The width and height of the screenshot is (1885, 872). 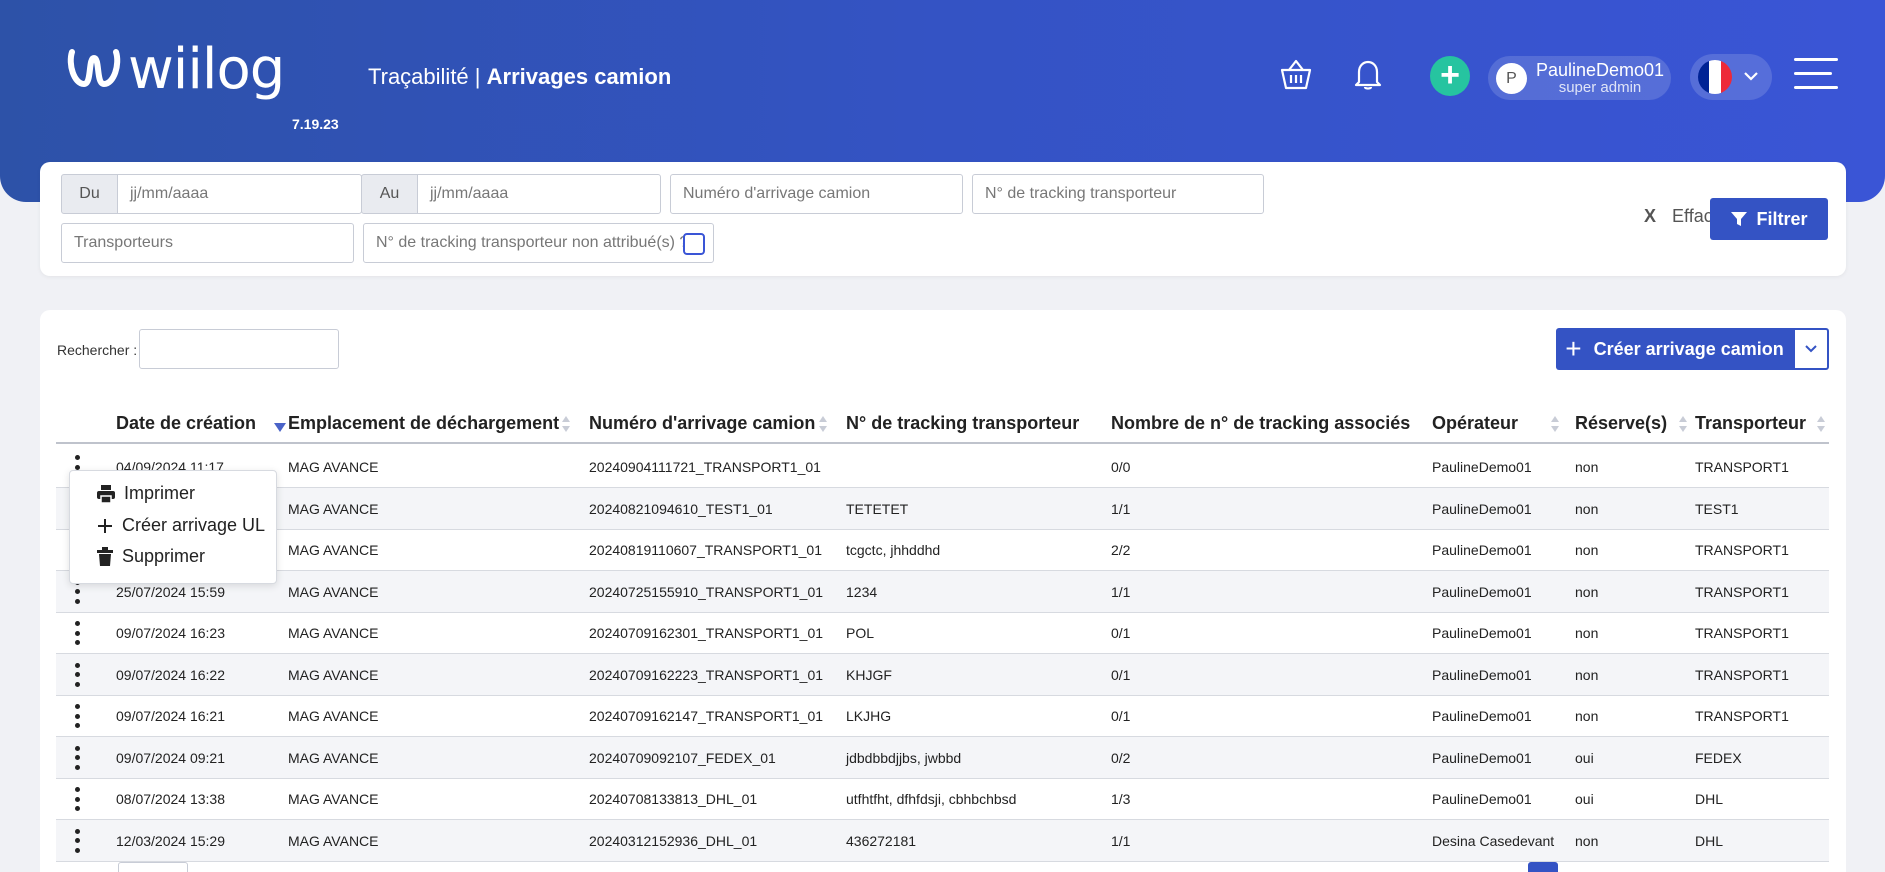 What do you see at coordinates (877, 508) in the screenshot?
I see `cell-tracking: TETETET` at bounding box center [877, 508].